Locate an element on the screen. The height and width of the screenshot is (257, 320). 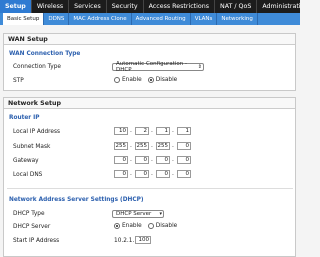
local-ip-octet-2: 2 is located at coordinates (142, 131).